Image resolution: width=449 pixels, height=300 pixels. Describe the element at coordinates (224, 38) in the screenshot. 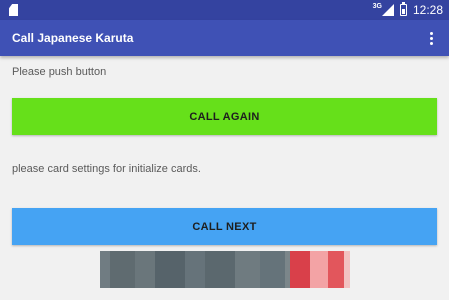

I see `app-bar: Call Japanese Karuta` at that location.